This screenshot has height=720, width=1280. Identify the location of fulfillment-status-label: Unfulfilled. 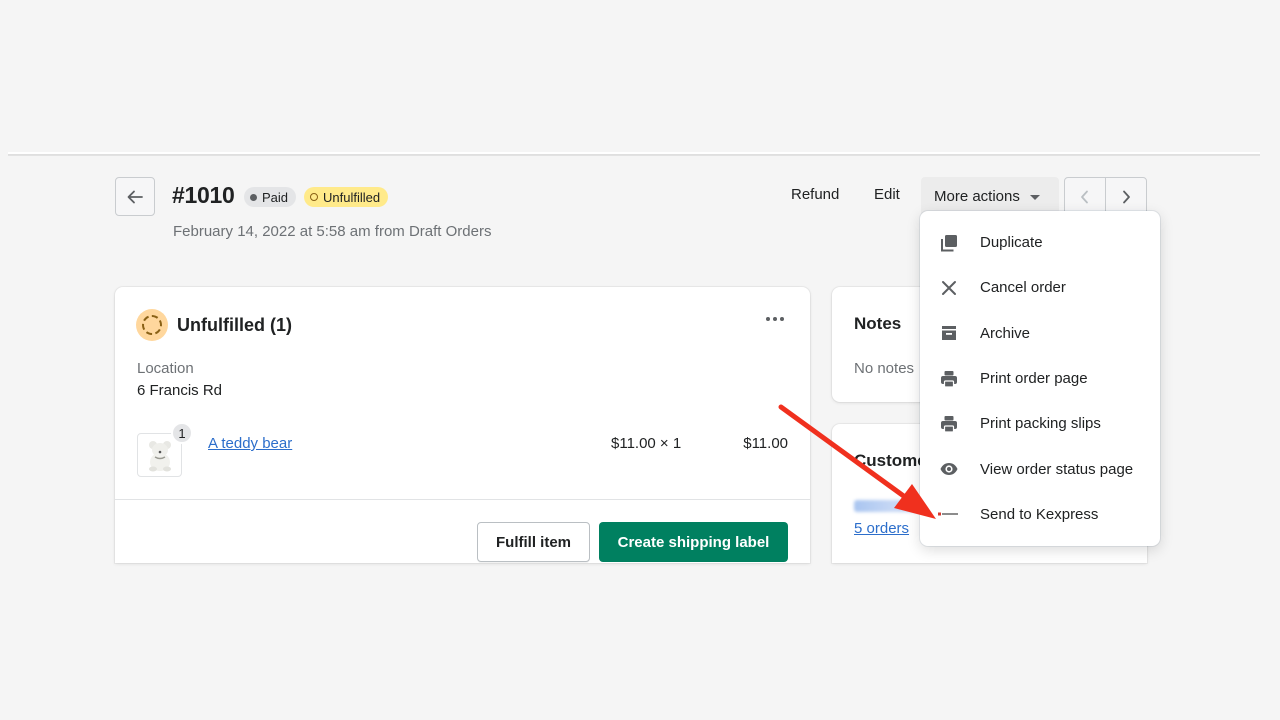
(352, 197).